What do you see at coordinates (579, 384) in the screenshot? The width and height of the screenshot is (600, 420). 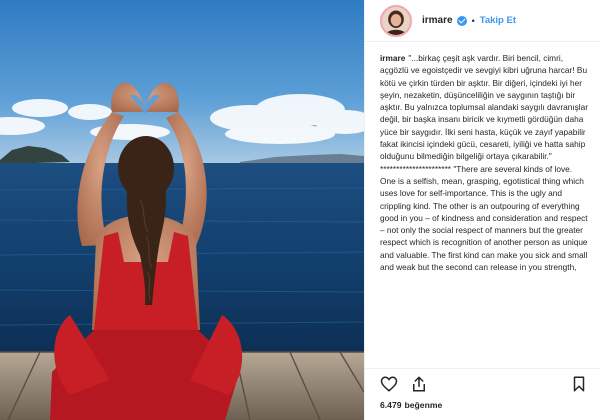 I see `bookmark-icon` at bounding box center [579, 384].